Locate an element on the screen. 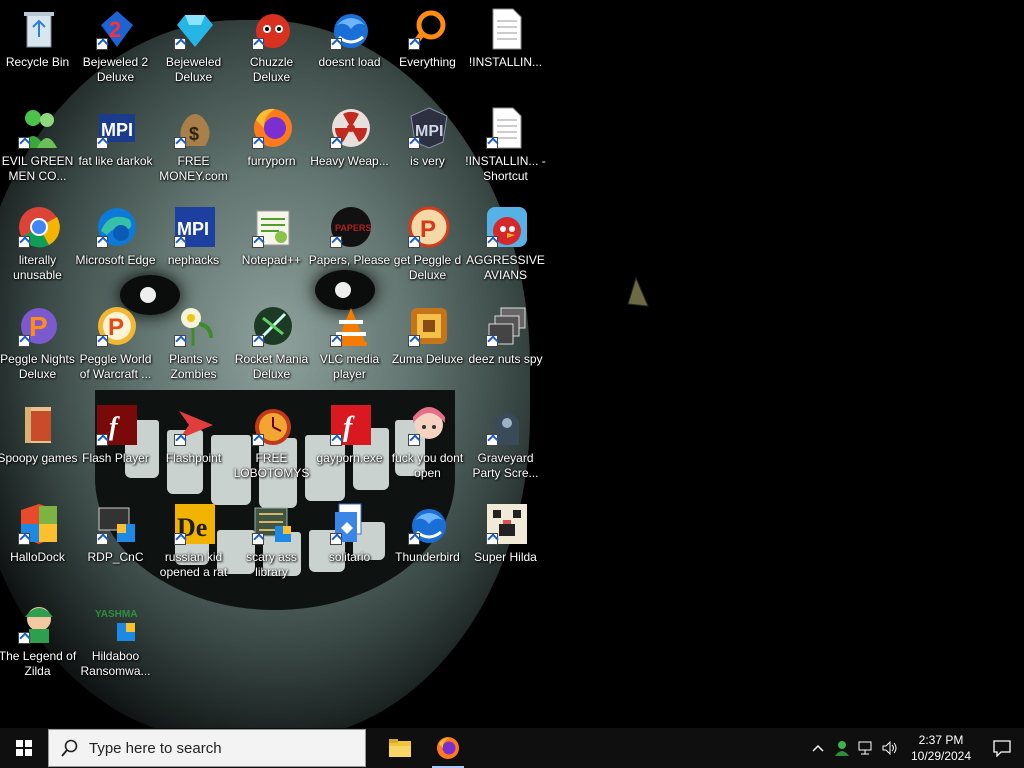 This screenshot has height=768, width=1024. desktop-icon-label: FREE MONEY.com is located at coordinates (193, 168).